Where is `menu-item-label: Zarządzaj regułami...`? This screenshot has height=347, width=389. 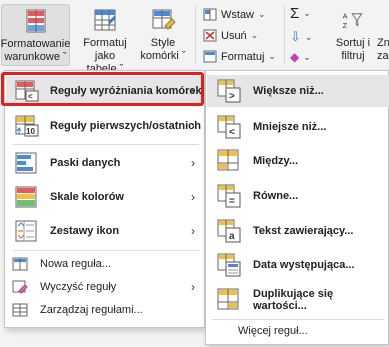 menu-item-label: Zarządzaj regułami... is located at coordinates (91, 310).